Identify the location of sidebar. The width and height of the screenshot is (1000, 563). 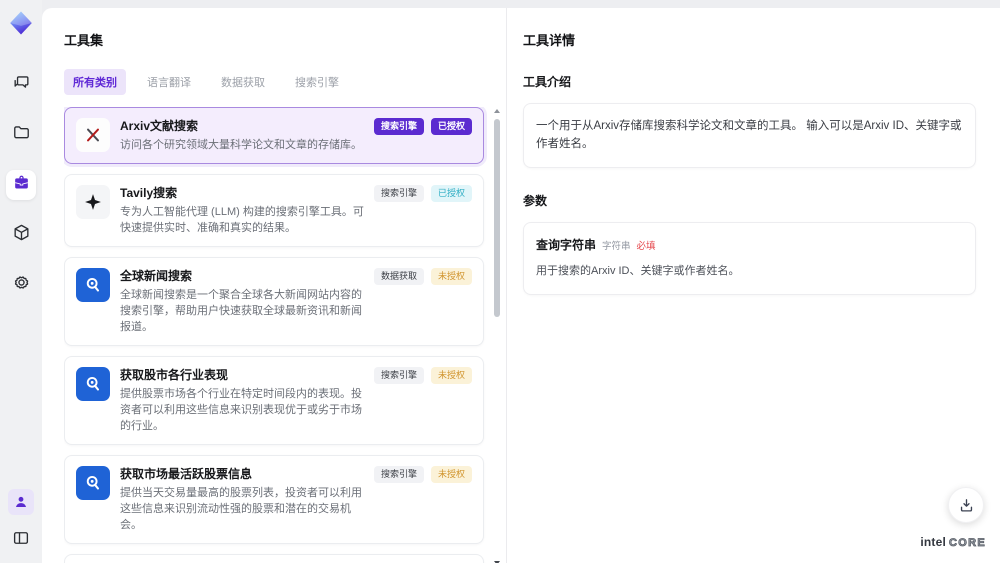
(21, 281).